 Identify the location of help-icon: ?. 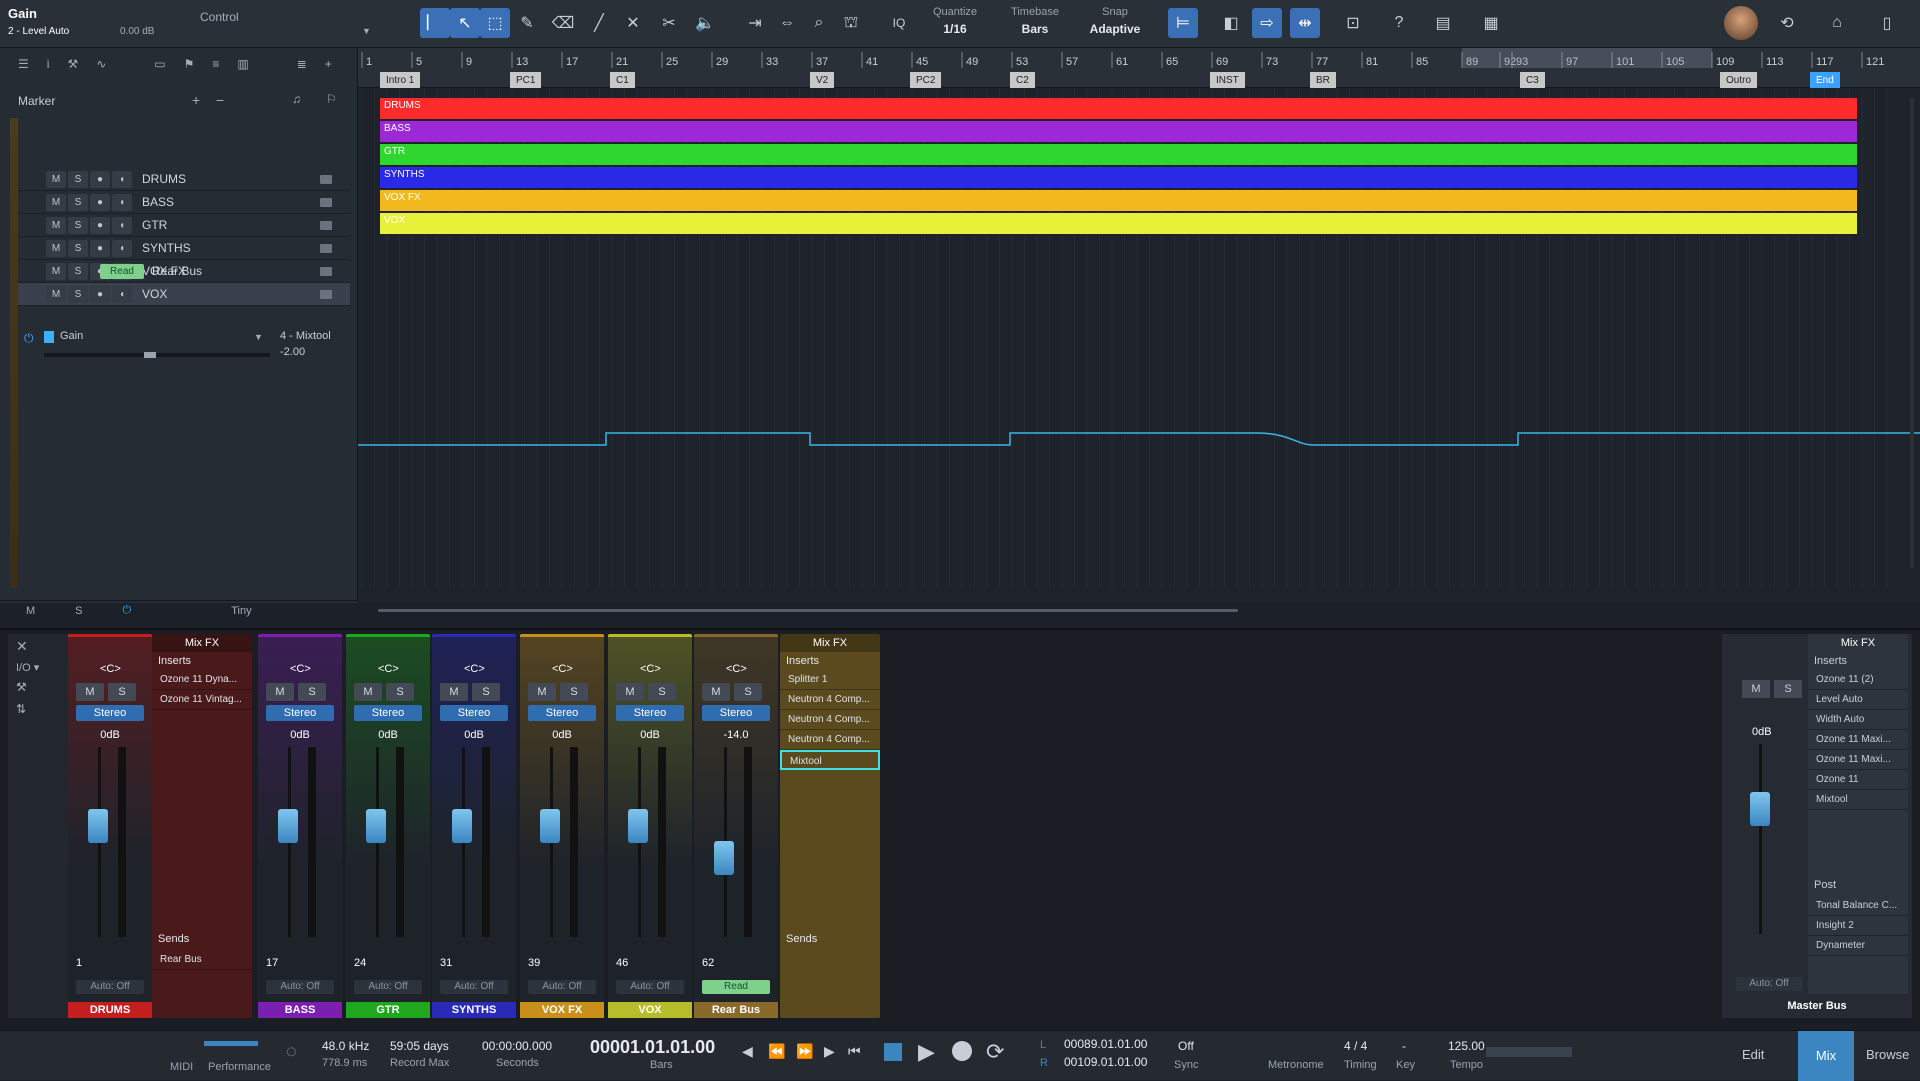
(1399, 23).